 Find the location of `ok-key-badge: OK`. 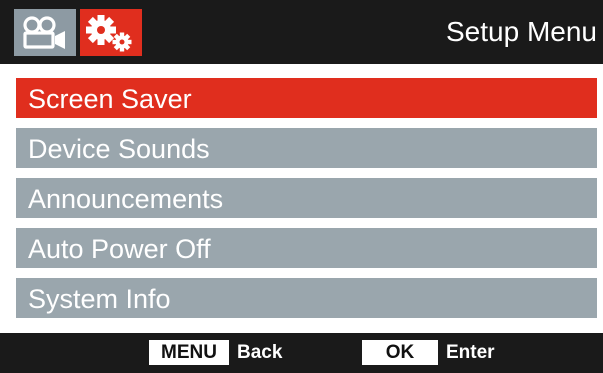

ok-key-badge: OK is located at coordinates (400, 352).